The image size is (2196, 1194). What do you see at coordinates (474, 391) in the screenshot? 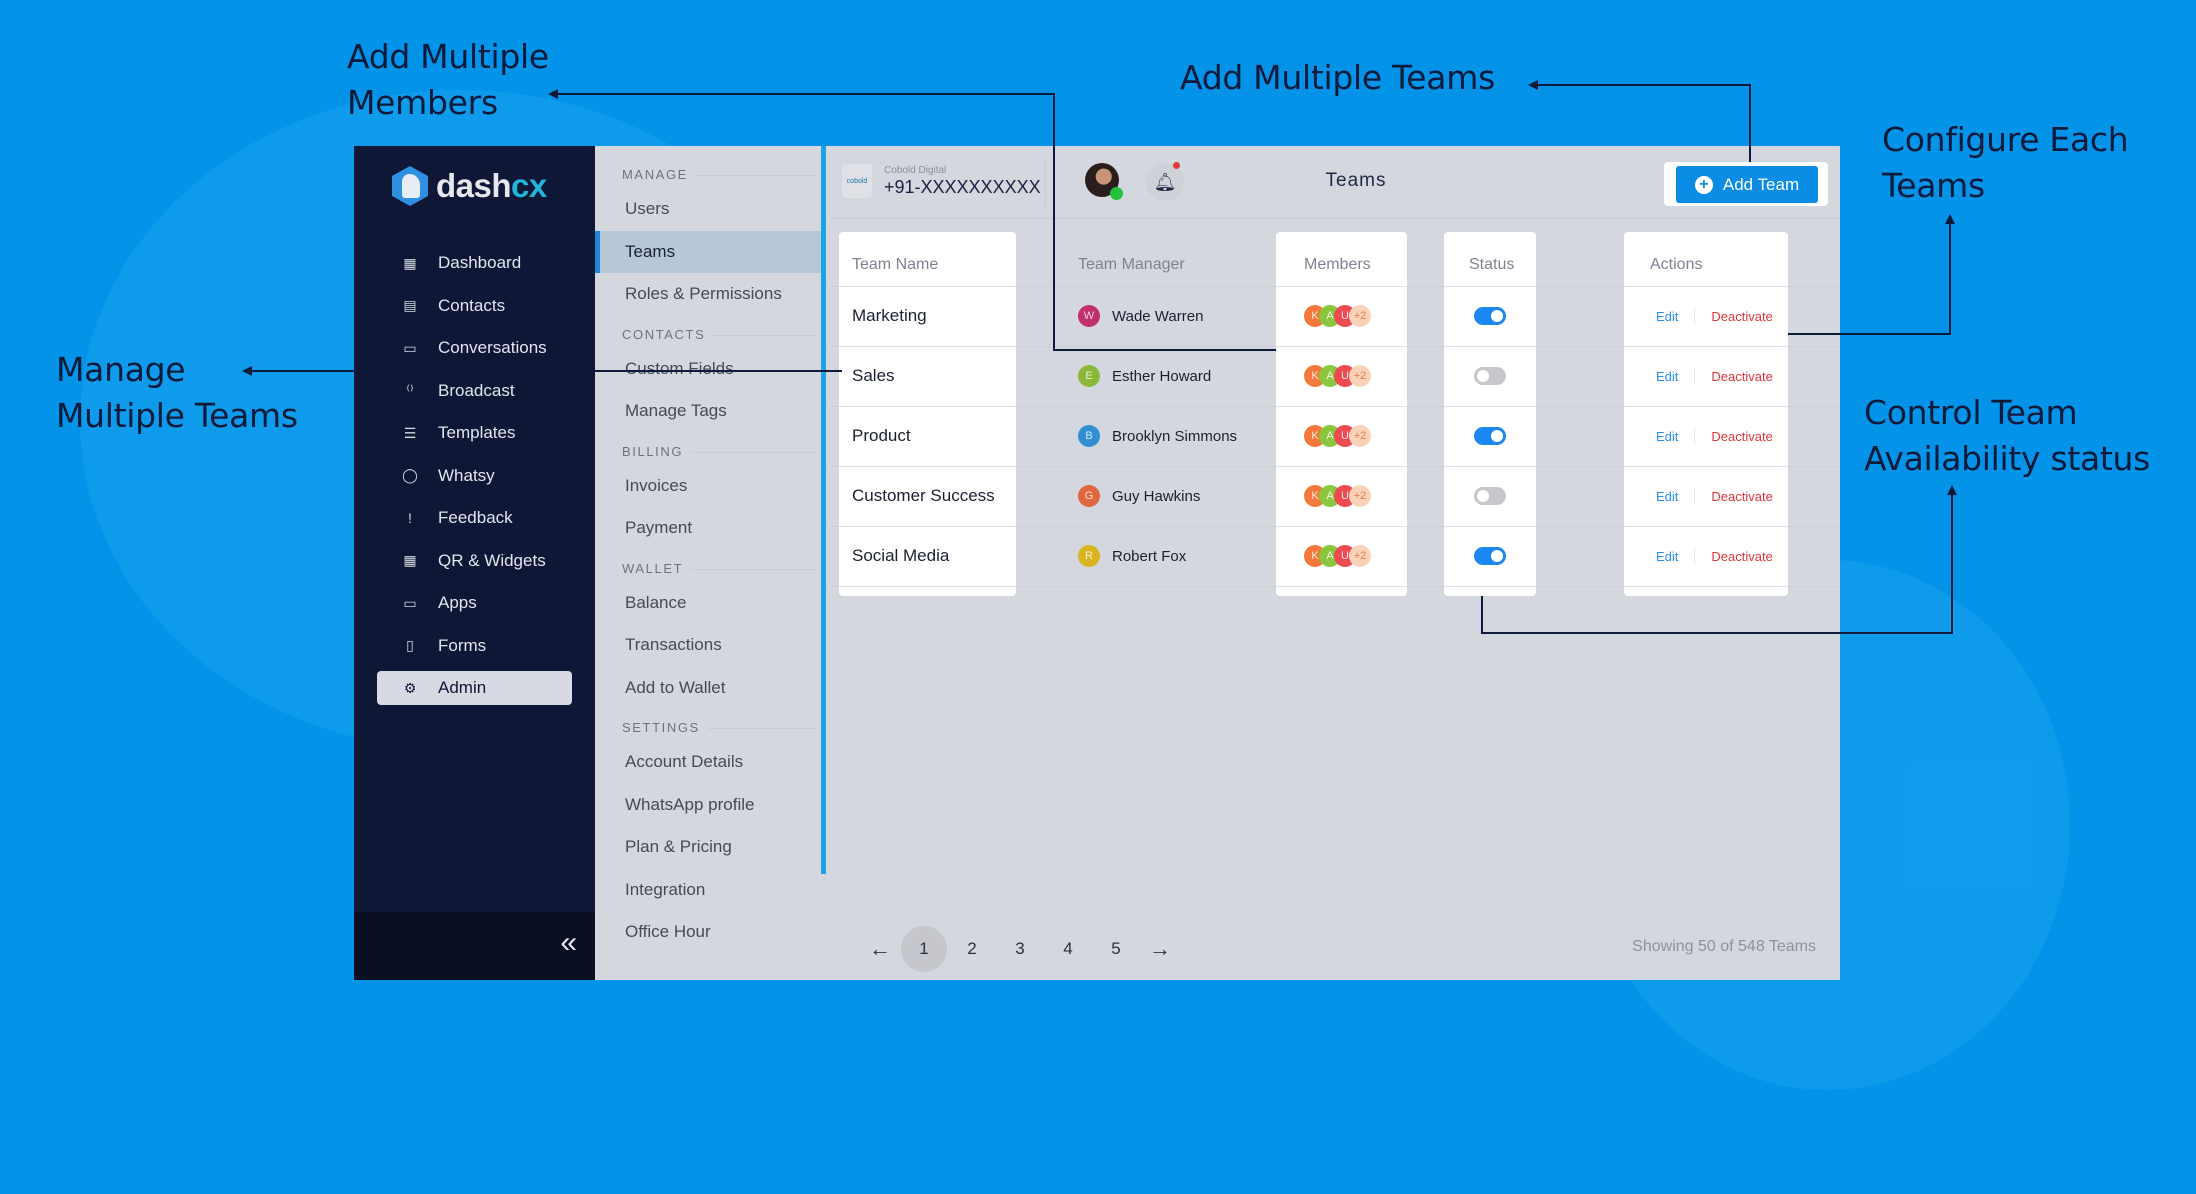
I see `sidebar-item-broadcast: ⁽⁾ Broadcast` at bounding box center [474, 391].